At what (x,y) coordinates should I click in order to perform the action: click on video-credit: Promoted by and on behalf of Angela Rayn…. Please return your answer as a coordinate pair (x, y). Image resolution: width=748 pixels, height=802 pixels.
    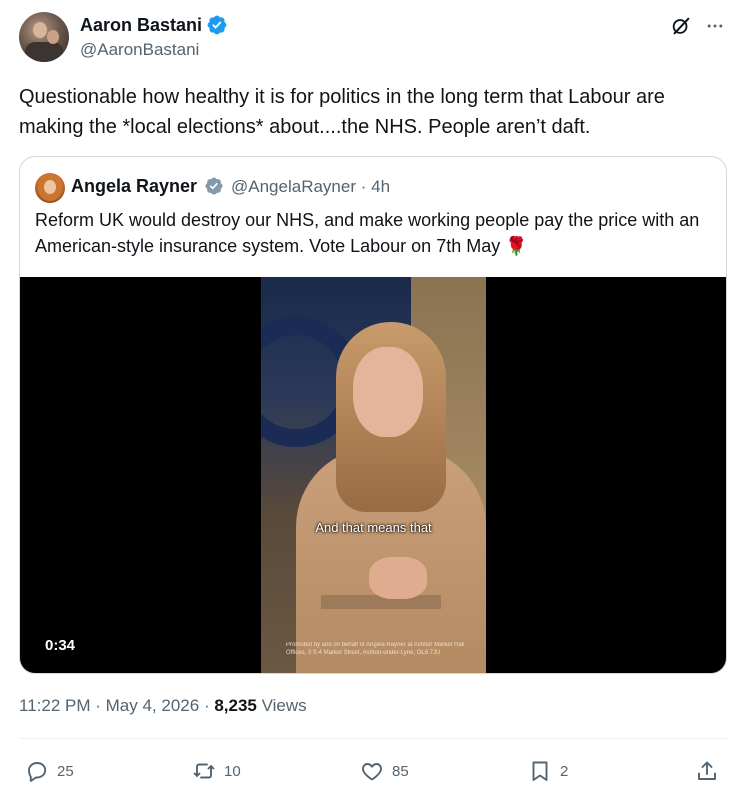
    Looking at the image, I should click on (375, 649).